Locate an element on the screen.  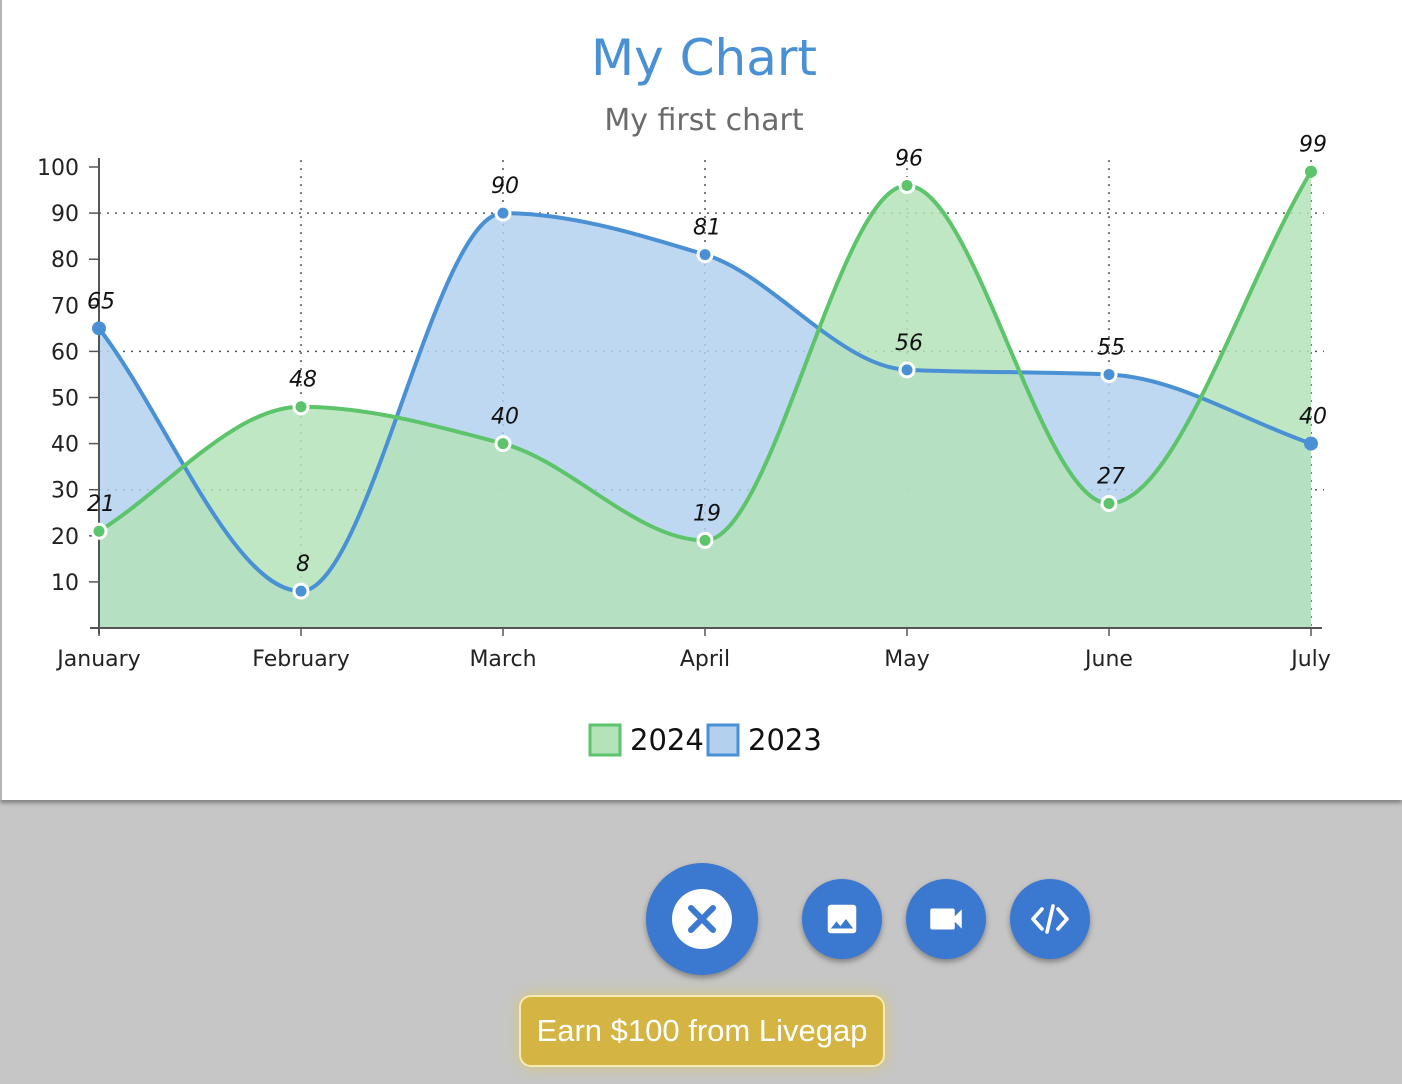
data-label: 56 is located at coordinates (909, 343).